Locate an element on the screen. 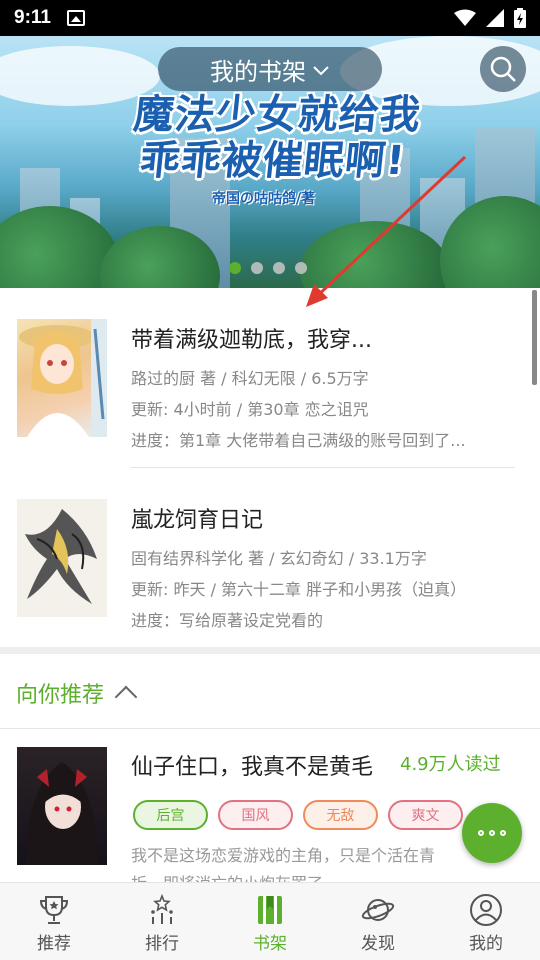 The height and width of the screenshot is (960, 540). shelf-selector-button: 我的书架 is located at coordinates (270, 69).